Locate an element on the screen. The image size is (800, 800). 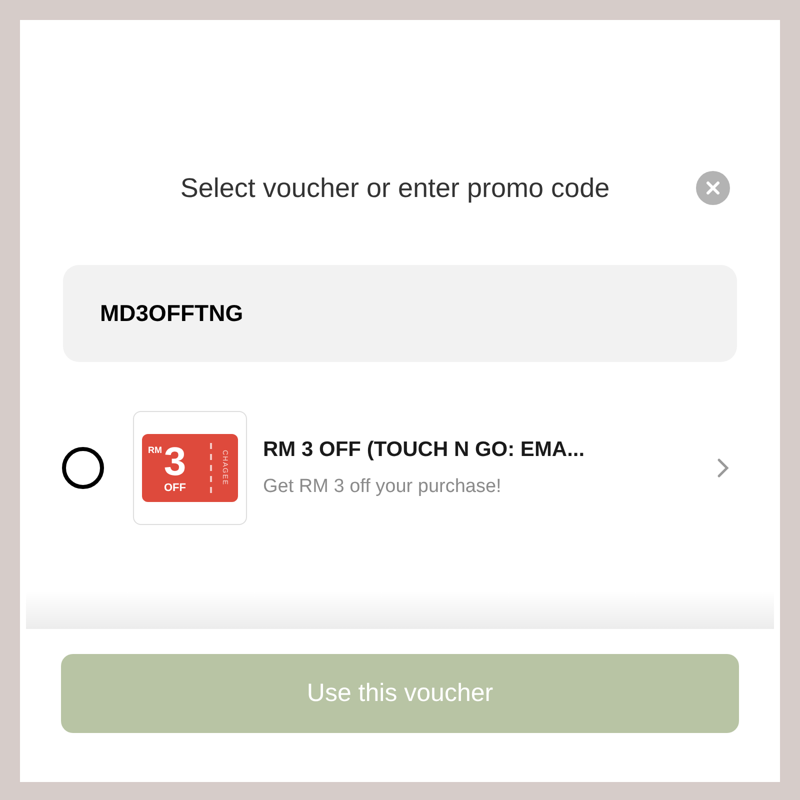
promo-code-input: MD3OFFTNG is located at coordinates (400, 313).